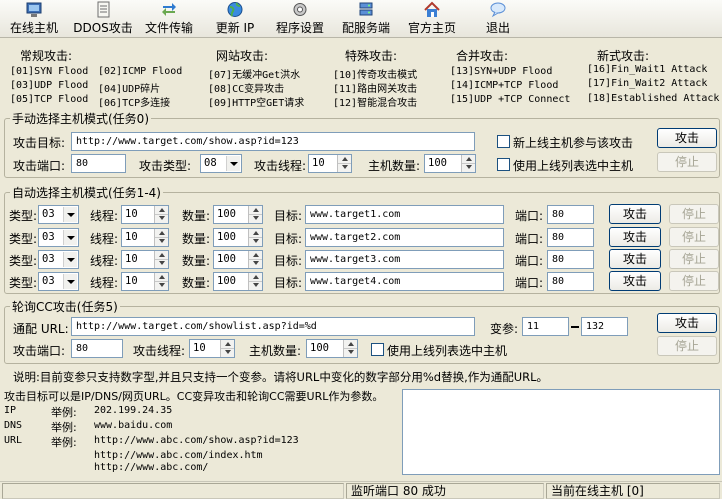 This screenshot has width=722, height=499. Describe the element at coordinates (330, 163) in the screenshot. I see `threads-spinner: 10` at that location.